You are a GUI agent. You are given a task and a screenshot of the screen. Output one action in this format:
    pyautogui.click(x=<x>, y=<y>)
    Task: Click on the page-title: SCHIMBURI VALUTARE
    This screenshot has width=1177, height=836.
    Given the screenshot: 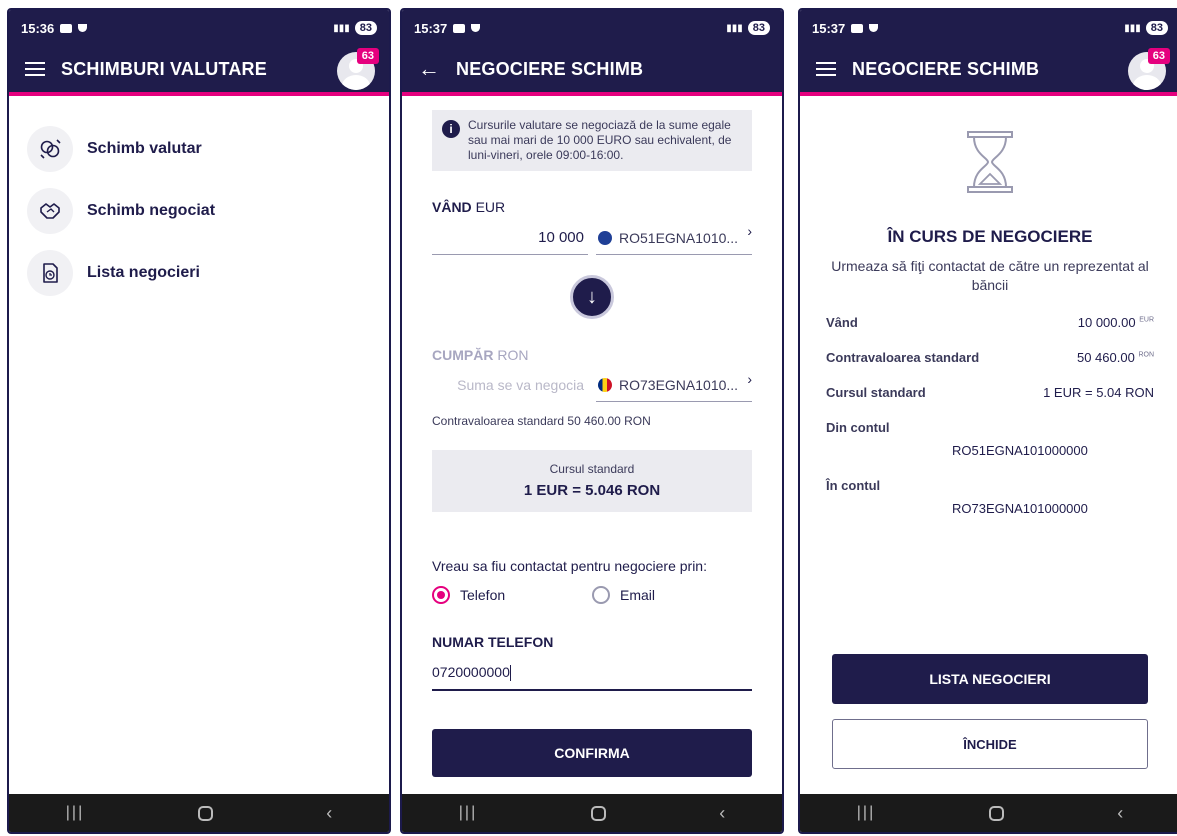 What is the action you would take?
    pyautogui.click(x=164, y=68)
    